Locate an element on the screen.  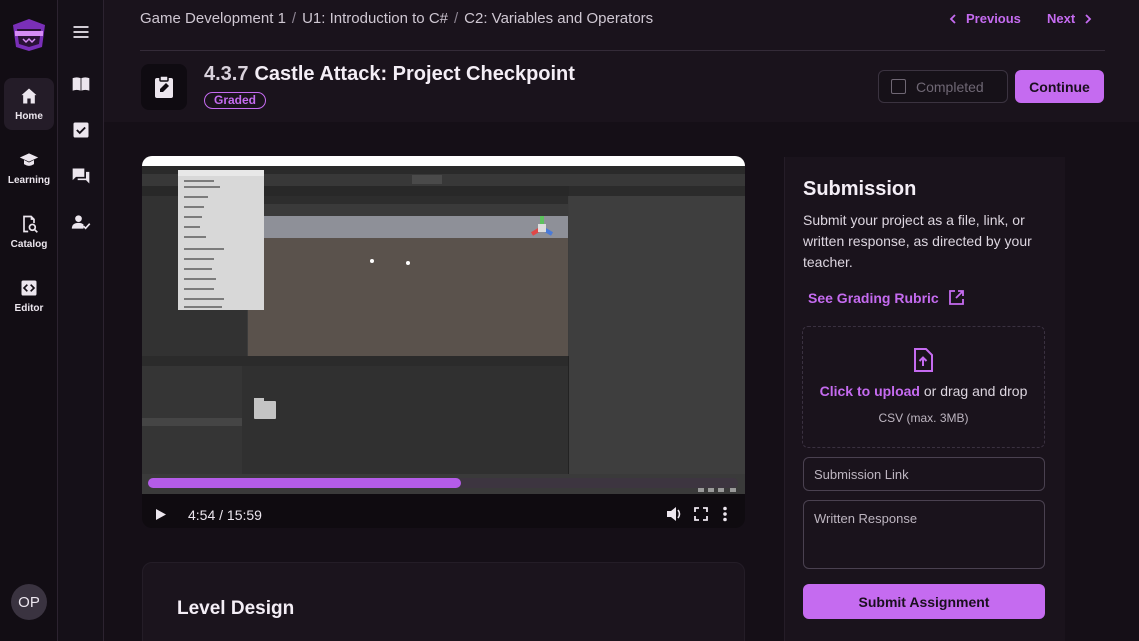
chat-bubbles-icon is located at coordinates (81, 176).